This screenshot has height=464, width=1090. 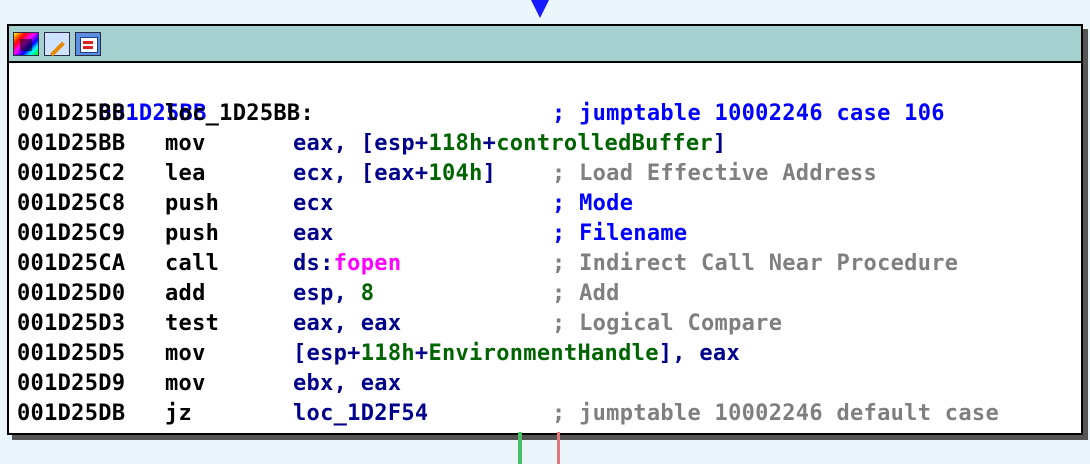 What do you see at coordinates (57, 43) in the screenshot?
I see `rename-pencil-icon` at bounding box center [57, 43].